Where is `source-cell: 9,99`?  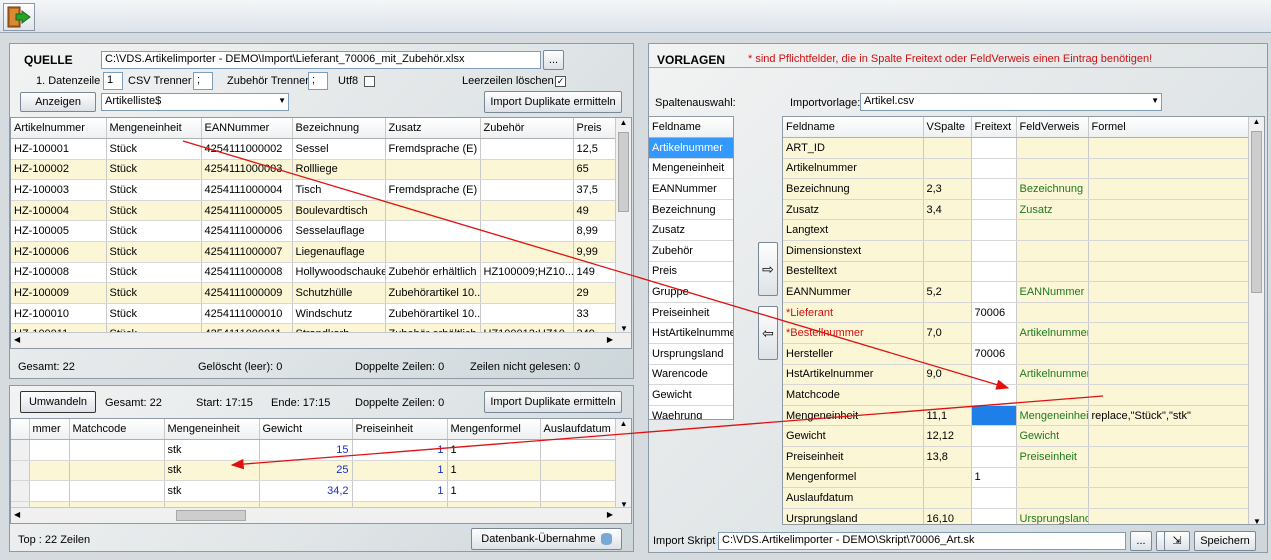
source-cell: 9,99 is located at coordinates (595, 252).